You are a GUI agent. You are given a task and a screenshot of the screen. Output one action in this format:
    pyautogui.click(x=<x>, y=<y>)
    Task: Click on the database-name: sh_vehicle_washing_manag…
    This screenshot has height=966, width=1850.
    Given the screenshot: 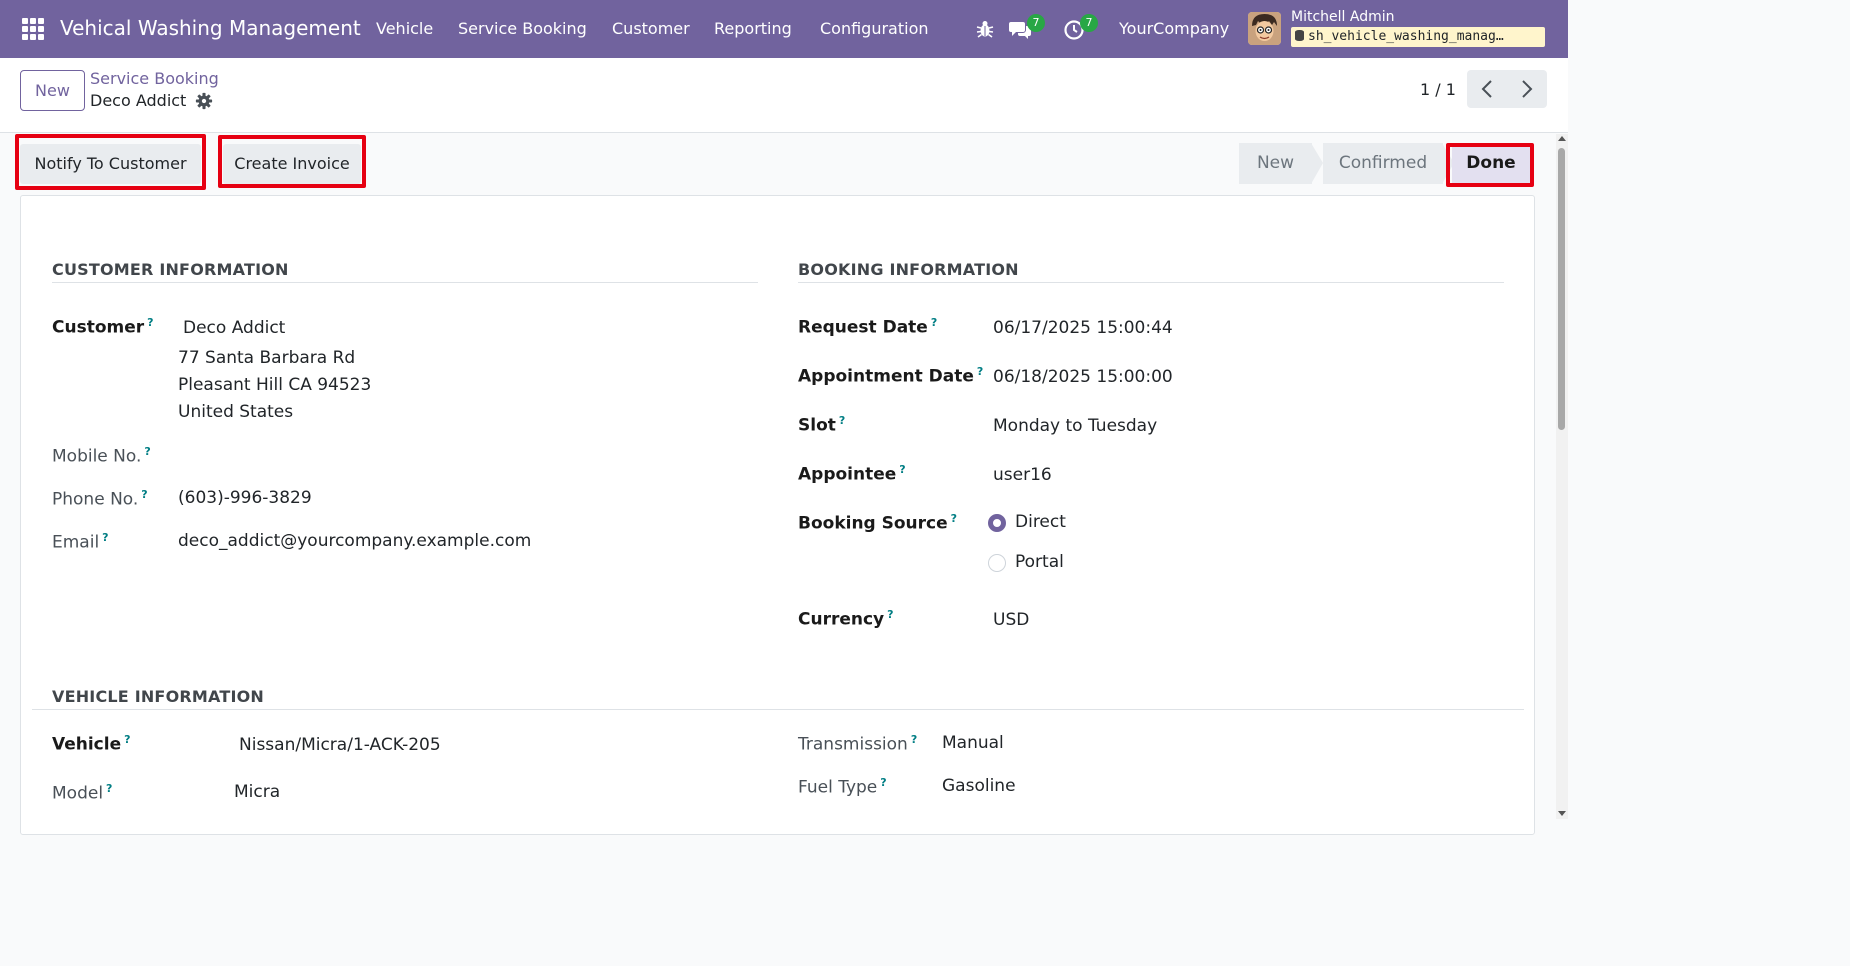 What is the action you would take?
    pyautogui.click(x=1406, y=36)
    